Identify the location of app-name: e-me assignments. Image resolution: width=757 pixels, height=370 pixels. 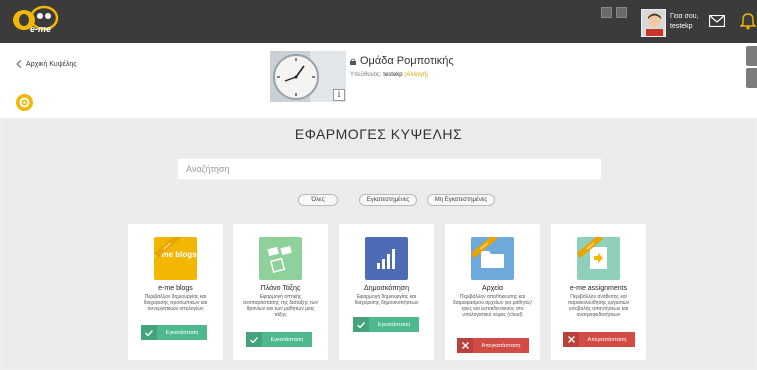
(598, 288).